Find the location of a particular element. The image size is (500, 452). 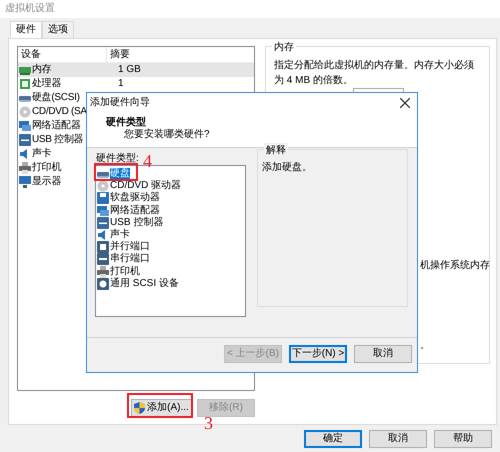

list-item: 软盘驱动器 is located at coordinates (135, 198).